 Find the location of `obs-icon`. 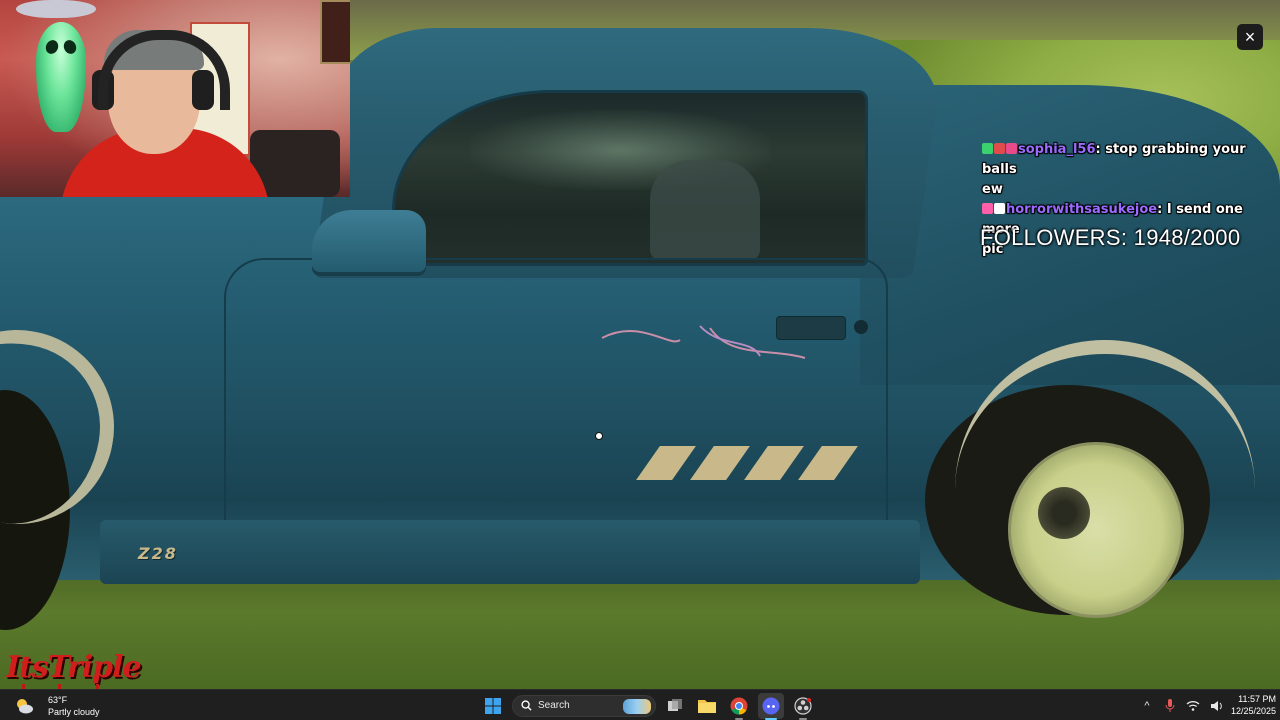

obs-icon is located at coordinates (803, 705).